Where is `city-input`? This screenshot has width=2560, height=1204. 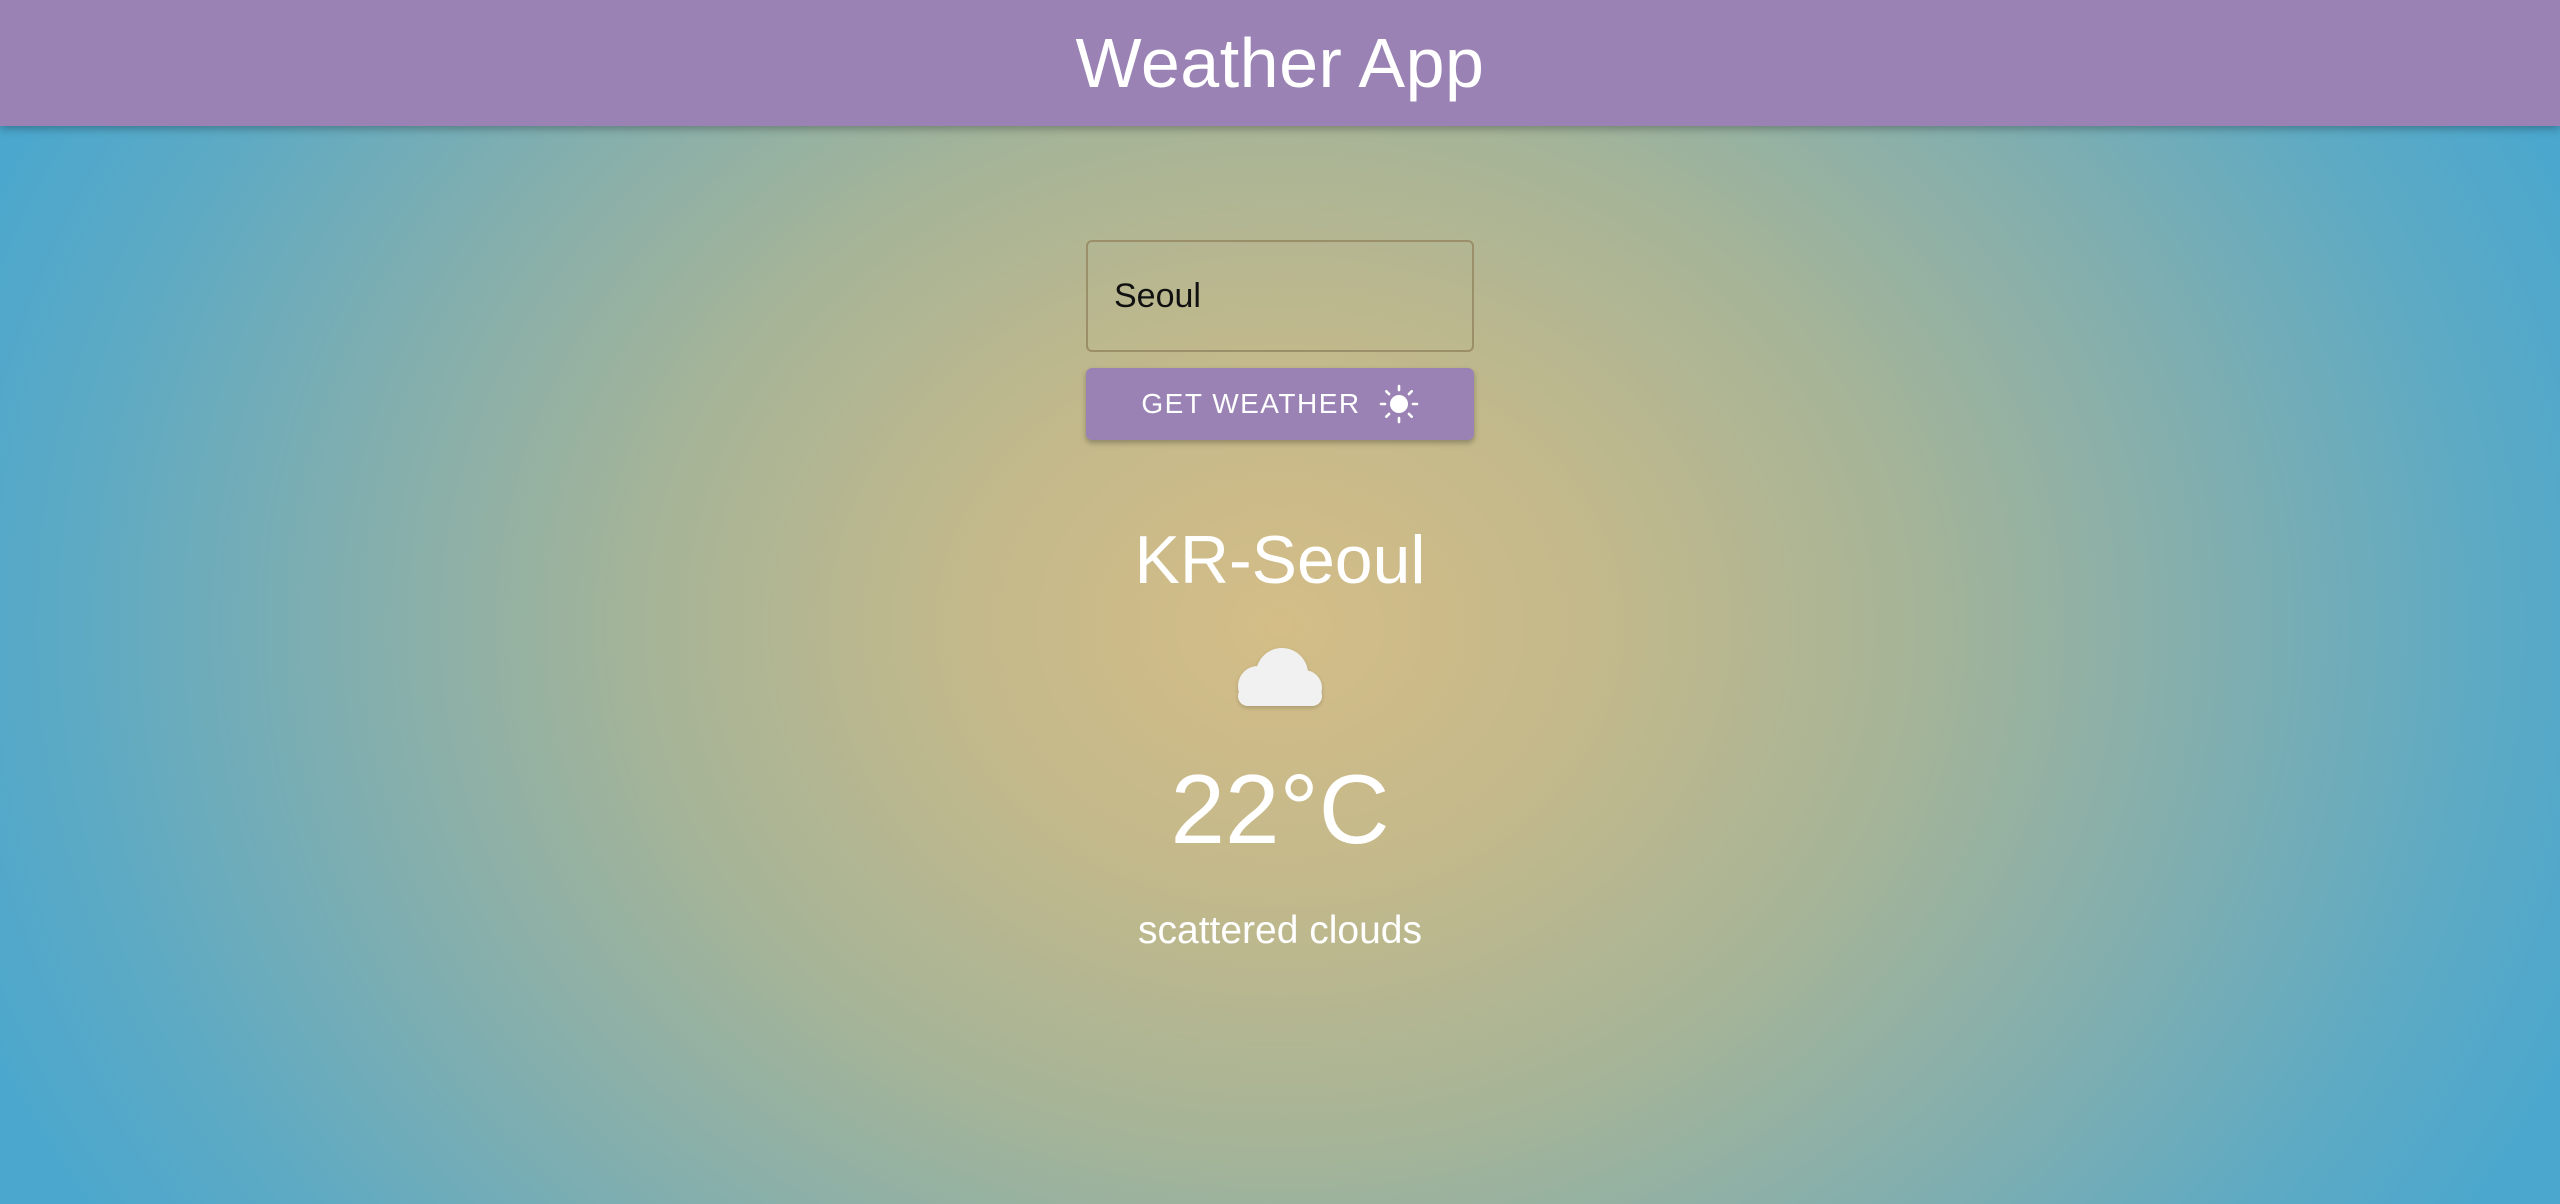 city-input is located at coordinates (1280, 296).